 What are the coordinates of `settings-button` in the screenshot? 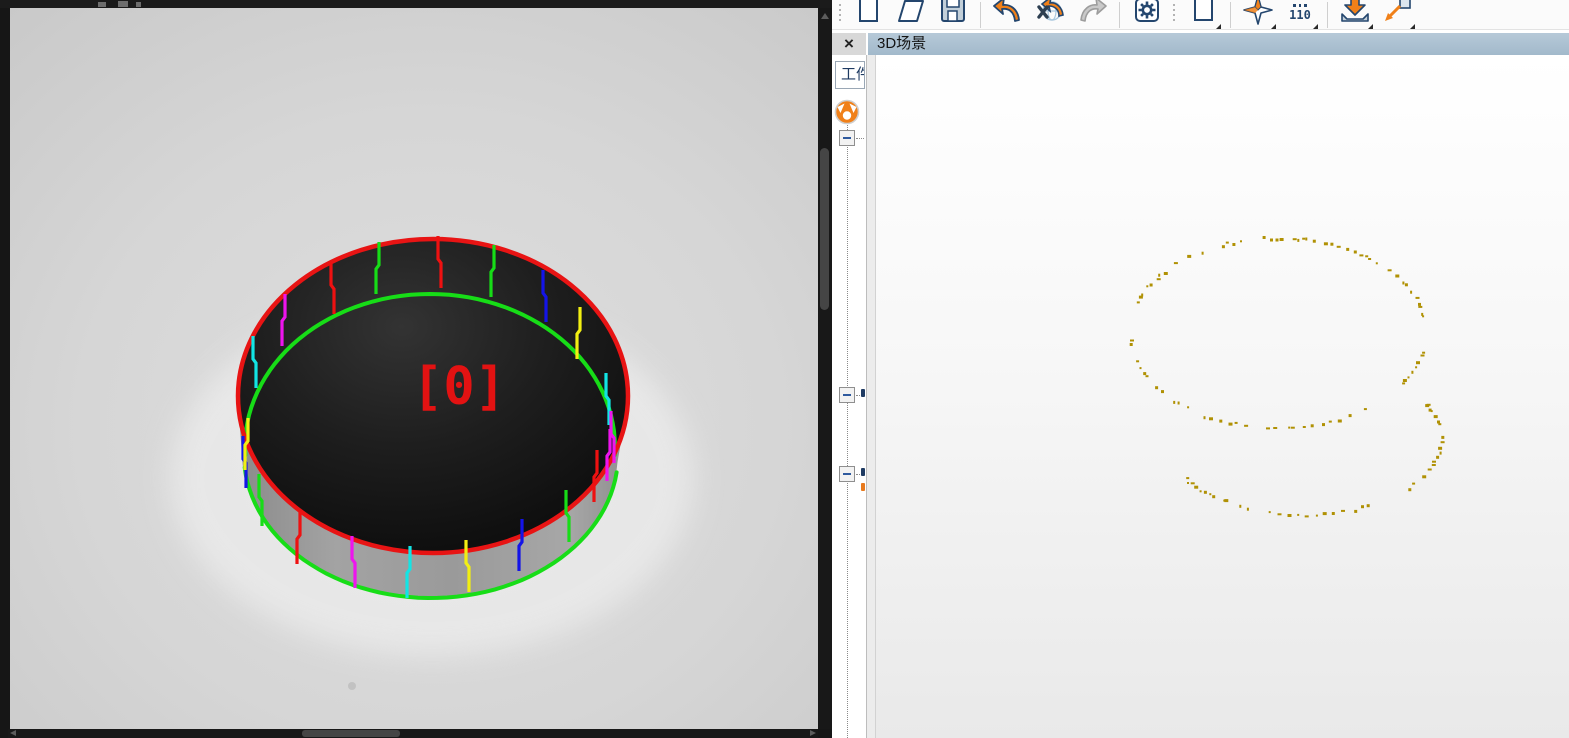 It's located at (1147, 15).